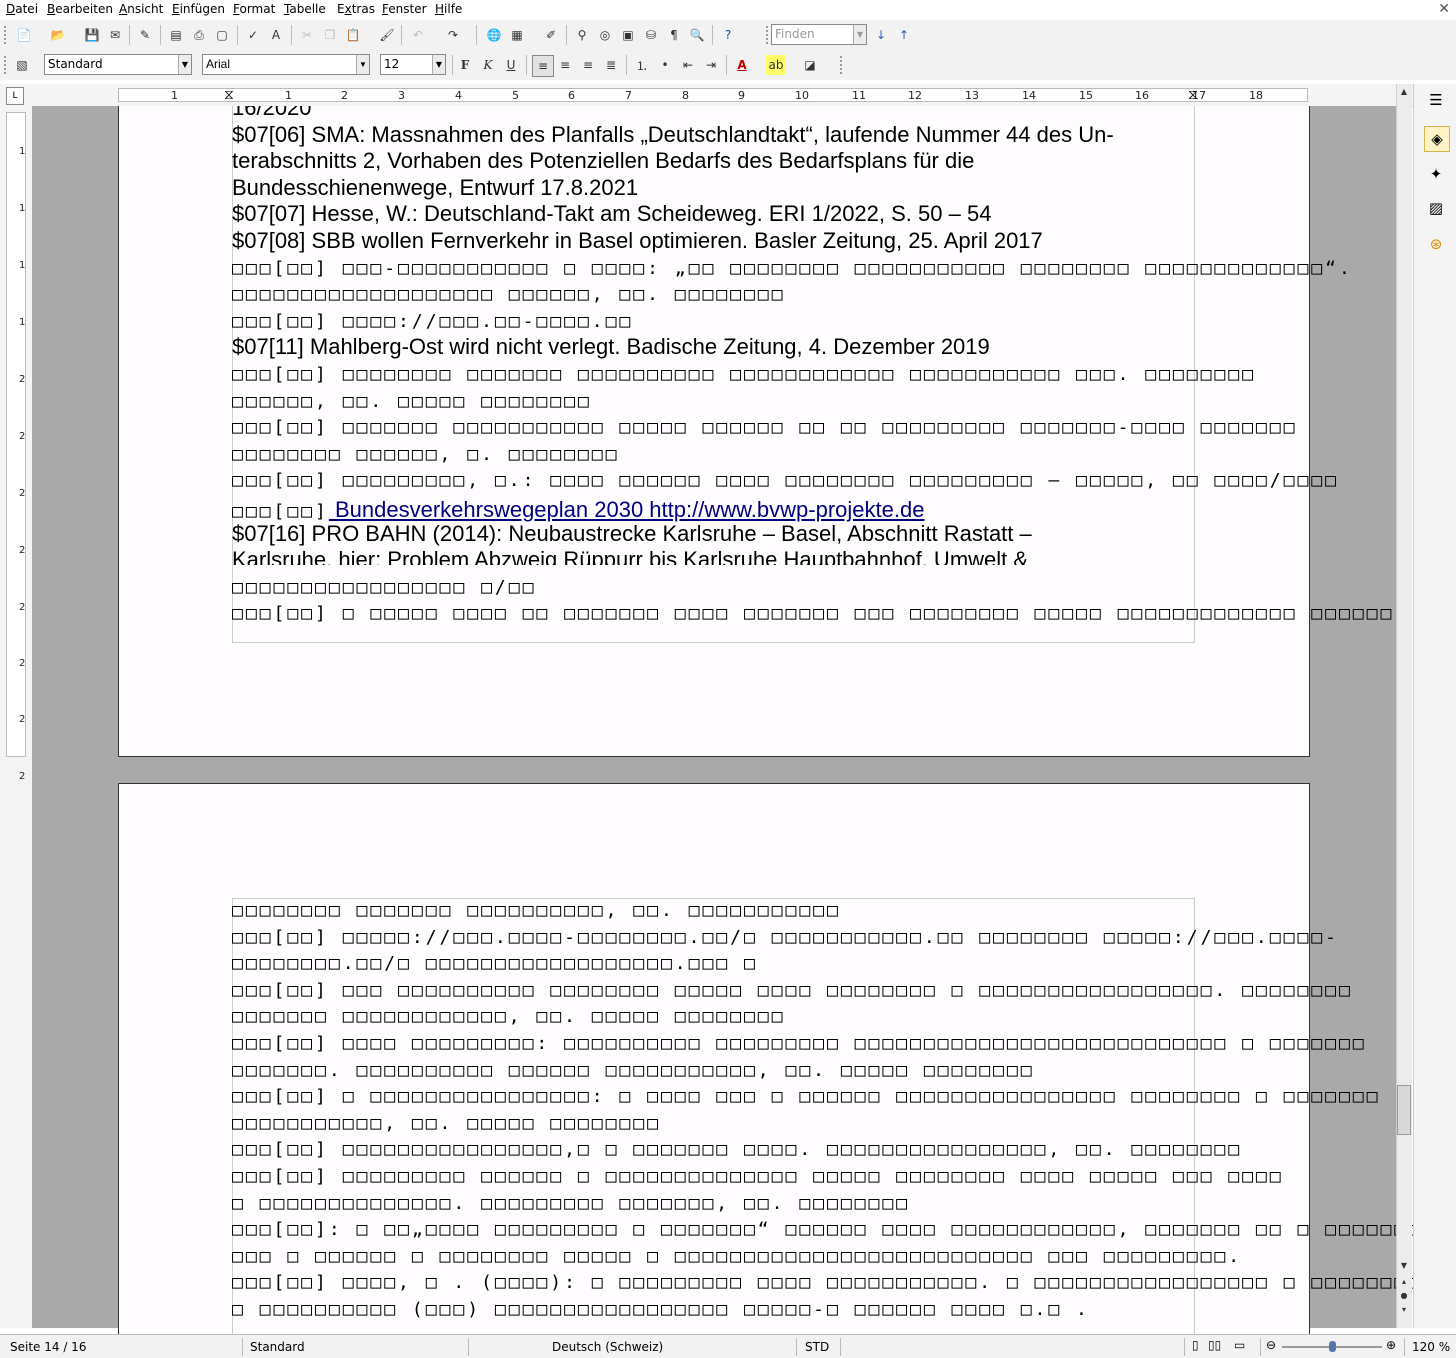  Describe the element at coordinates (810, 65) in the screenshot. I see `background-color-icon: ◪` at that location.